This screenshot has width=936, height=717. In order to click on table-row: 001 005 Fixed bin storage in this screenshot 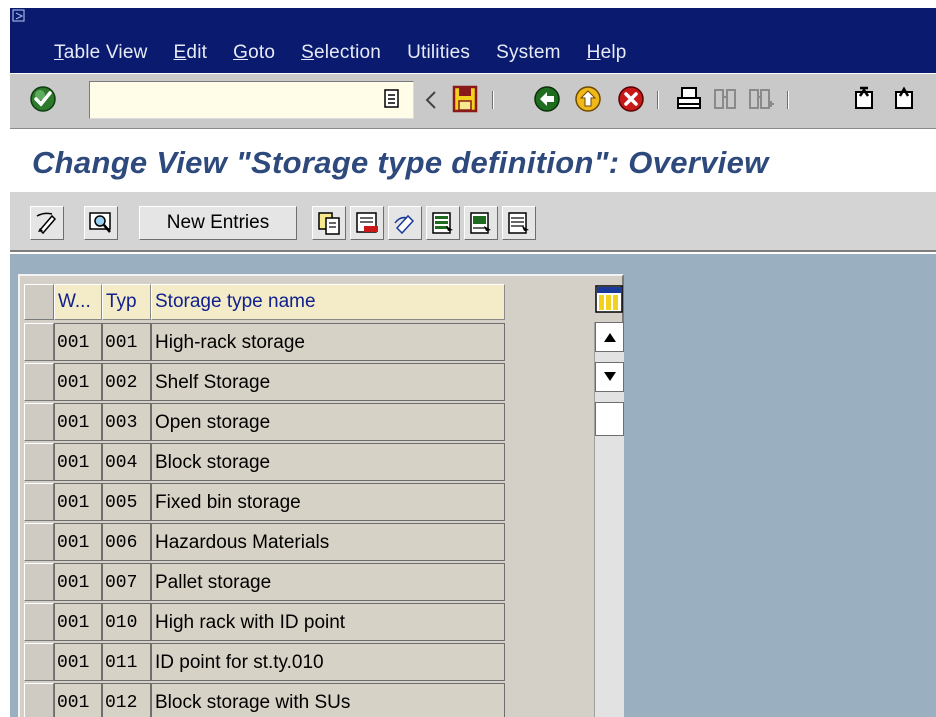, I will do `click(264, 502)`.